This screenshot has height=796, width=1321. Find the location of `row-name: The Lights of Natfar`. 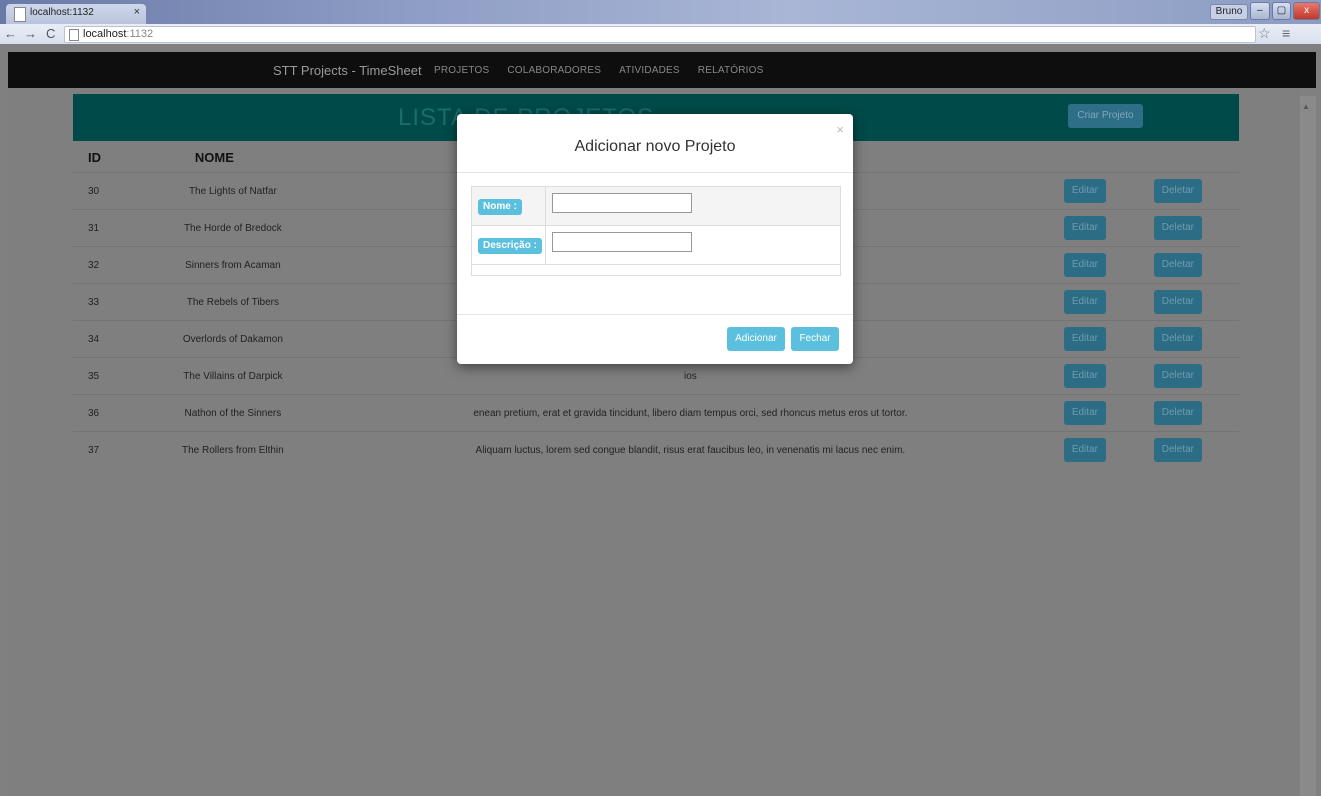

row-name: The Lights of Natfar is located at coordinates (232, 191).